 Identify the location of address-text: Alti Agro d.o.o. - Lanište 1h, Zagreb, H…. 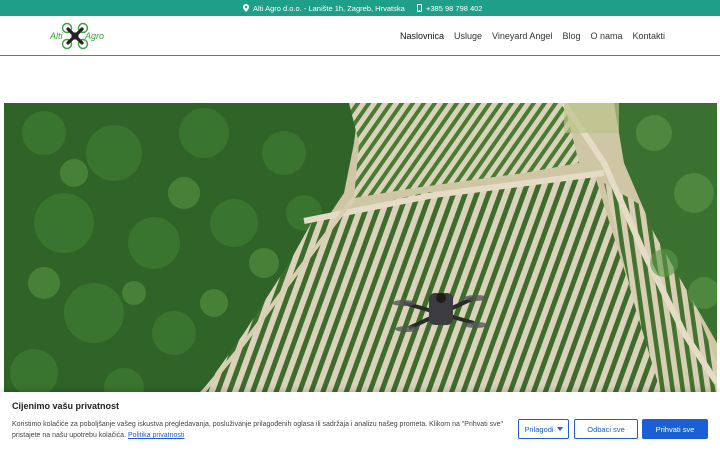
(329, 8).